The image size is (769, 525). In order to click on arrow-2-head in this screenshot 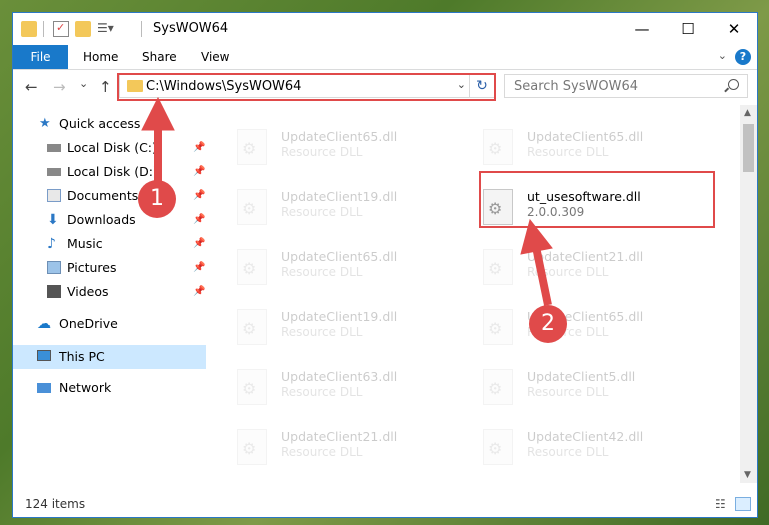, I will do `click(536, 236)`.